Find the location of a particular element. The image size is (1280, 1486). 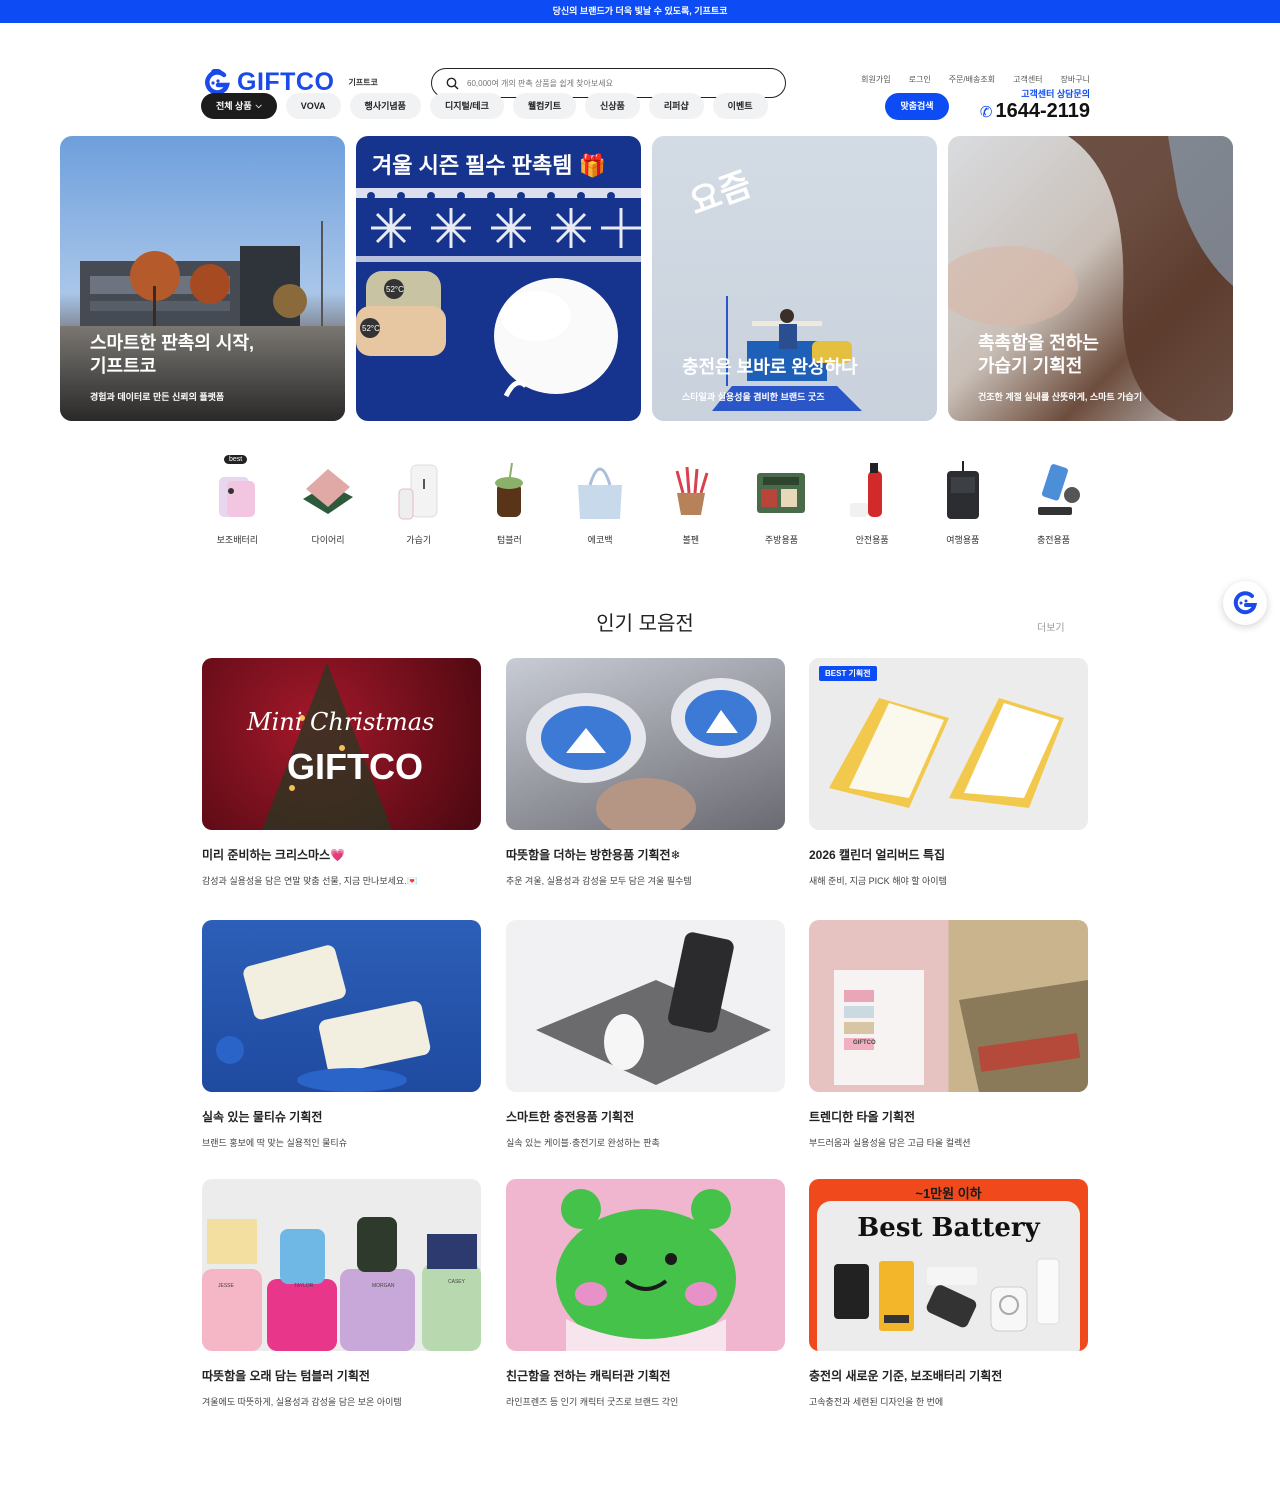

woman-hair-illustration is located at coordinates (1090, 278).